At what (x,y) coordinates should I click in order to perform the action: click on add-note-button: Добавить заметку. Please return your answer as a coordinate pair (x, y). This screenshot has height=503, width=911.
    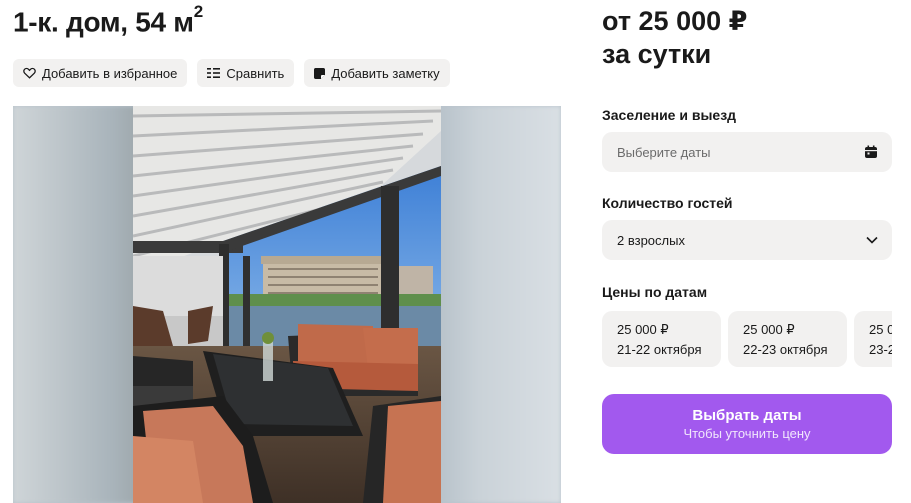
    Looking at the image, I should click on (377, 73).